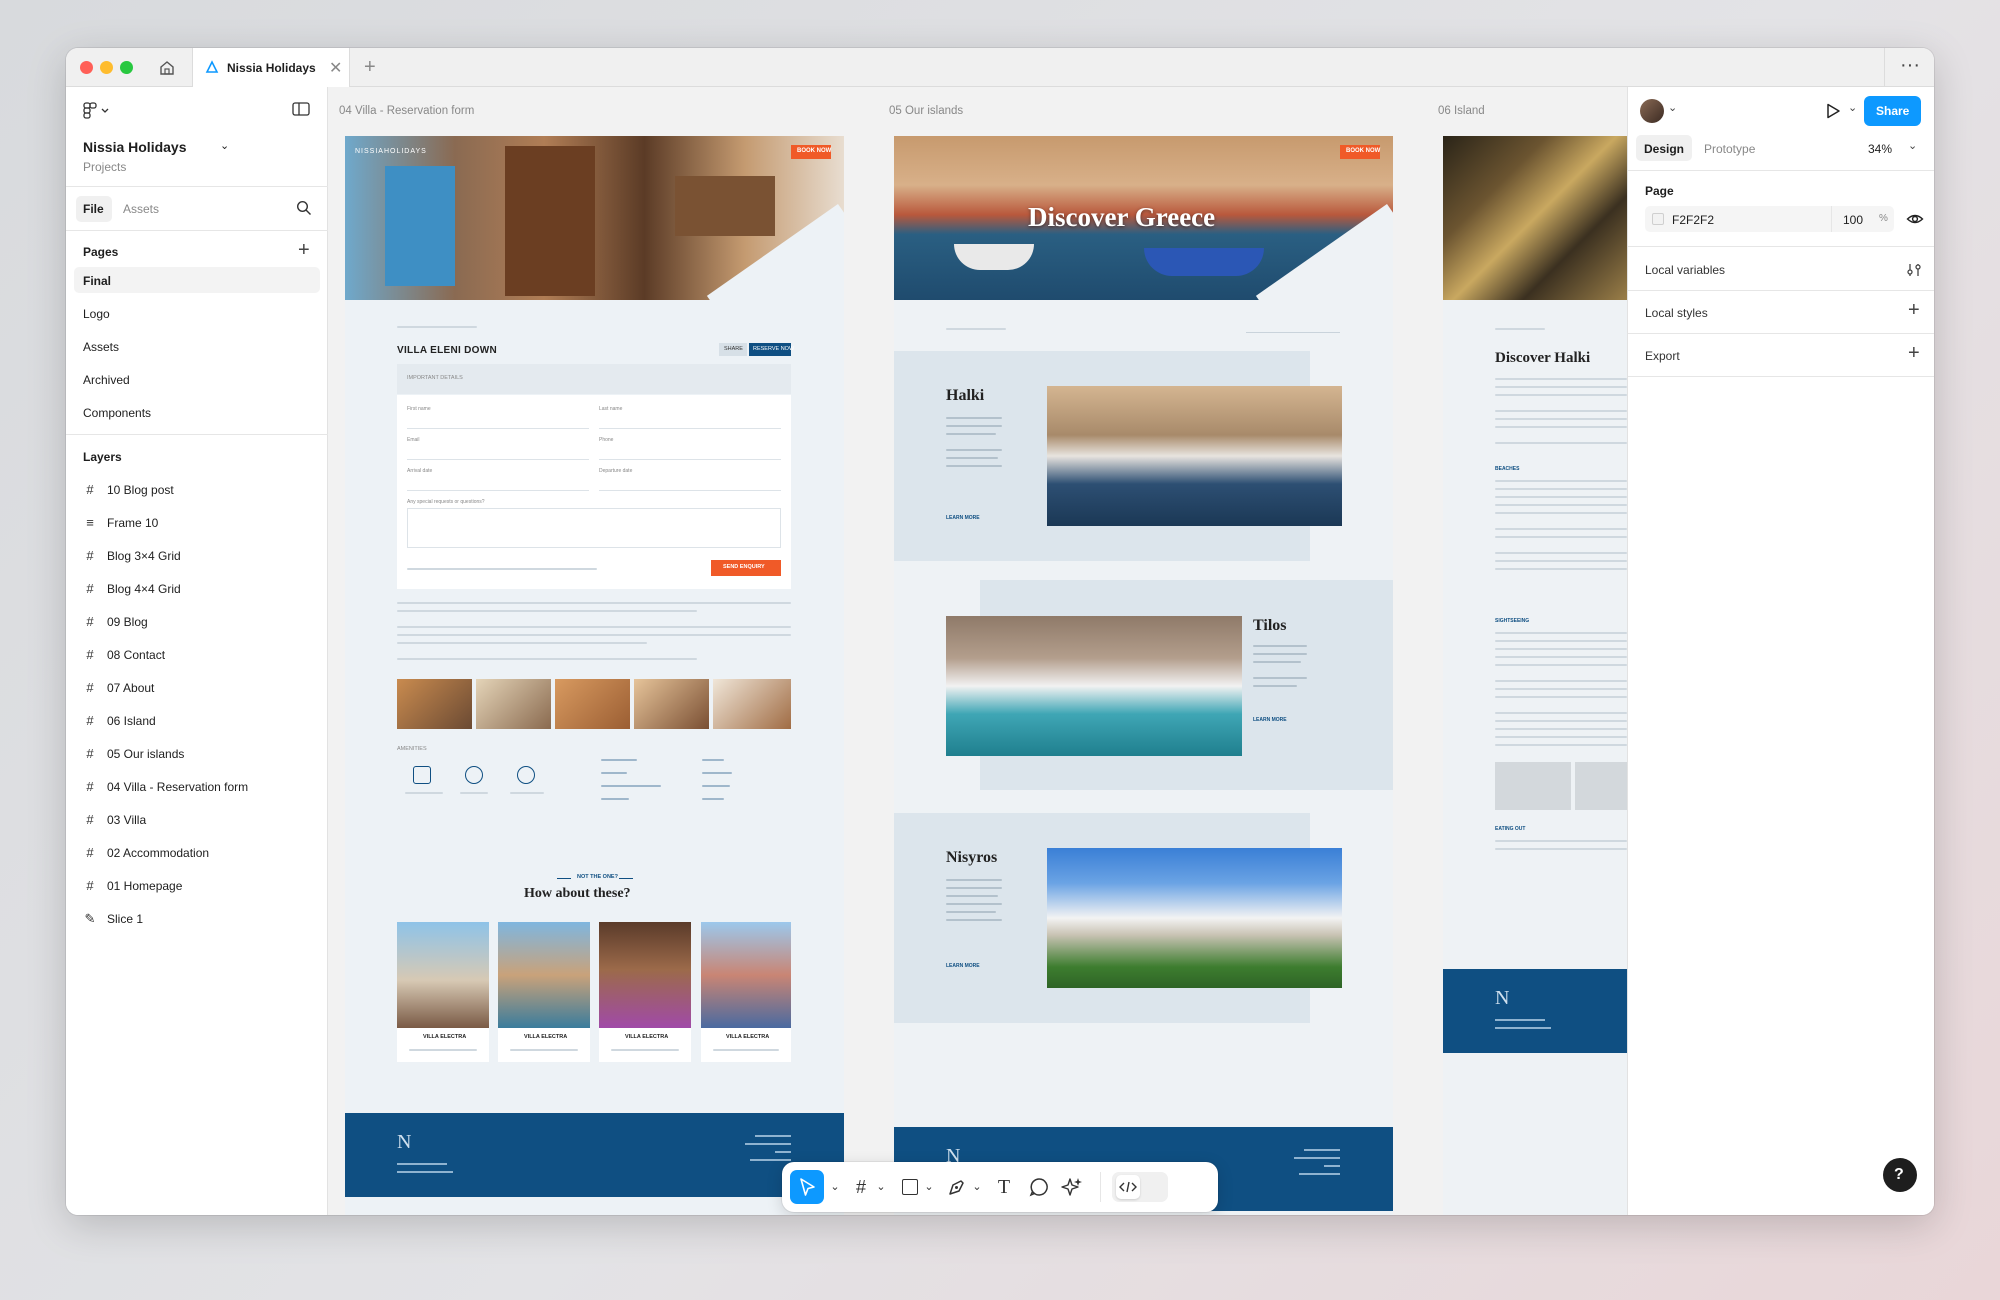 The image size is (2000, 1300). Describe the element at coordinates (1293, 327) in the screenshot. I see `search-input` at that location.